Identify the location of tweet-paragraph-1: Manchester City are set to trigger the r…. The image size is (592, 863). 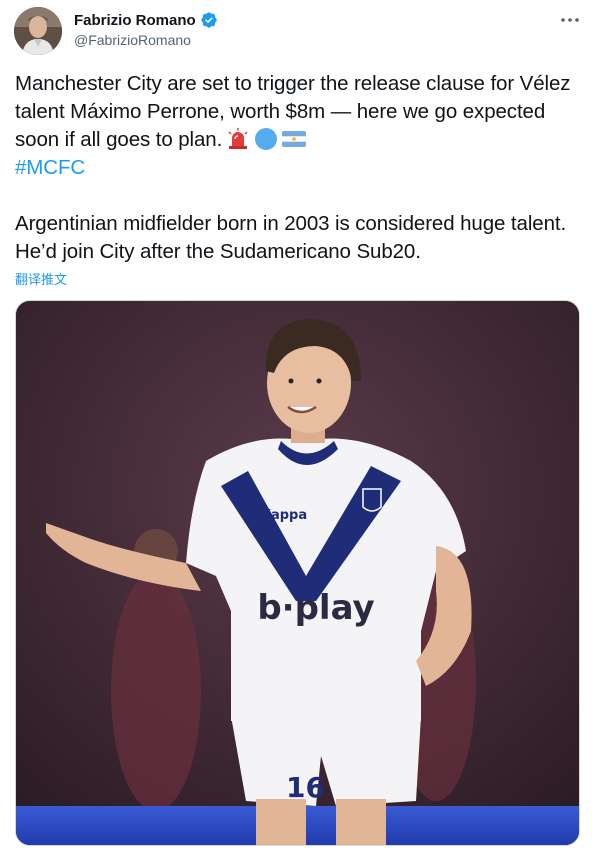
(298, 126).